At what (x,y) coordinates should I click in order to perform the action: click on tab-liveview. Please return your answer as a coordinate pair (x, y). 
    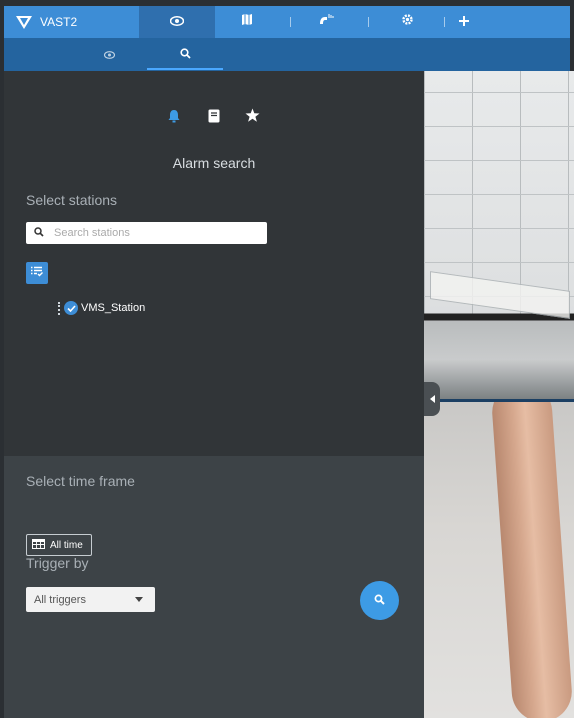
    Looking at the image, I should click on (177, 22).